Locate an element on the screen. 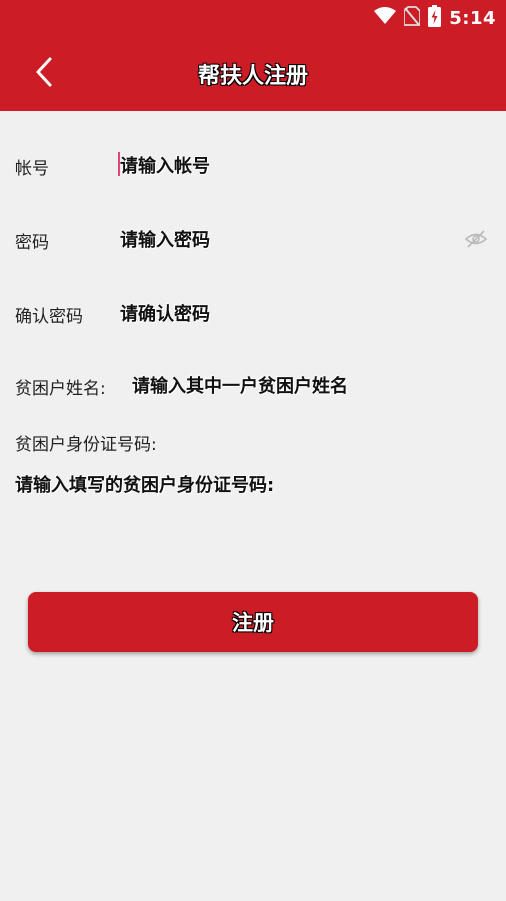 This screenshot has height=901, width=506. password-row: 密码 is located at coordinates (253, 239).